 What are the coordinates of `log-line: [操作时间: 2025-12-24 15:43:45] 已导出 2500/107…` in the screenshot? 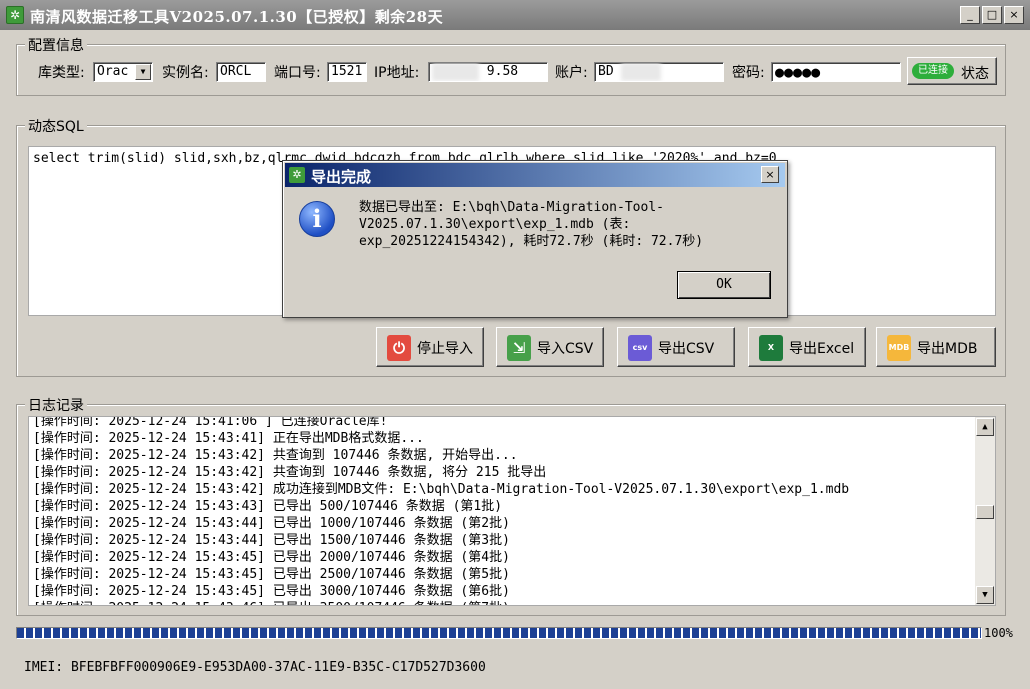 It's located at (271, 574).